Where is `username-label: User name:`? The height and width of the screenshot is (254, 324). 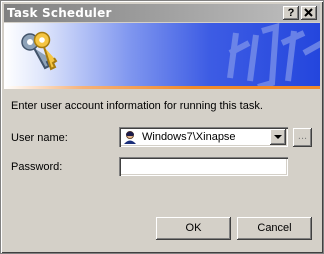
username-label: User name: is located at coordinates (39, 138).